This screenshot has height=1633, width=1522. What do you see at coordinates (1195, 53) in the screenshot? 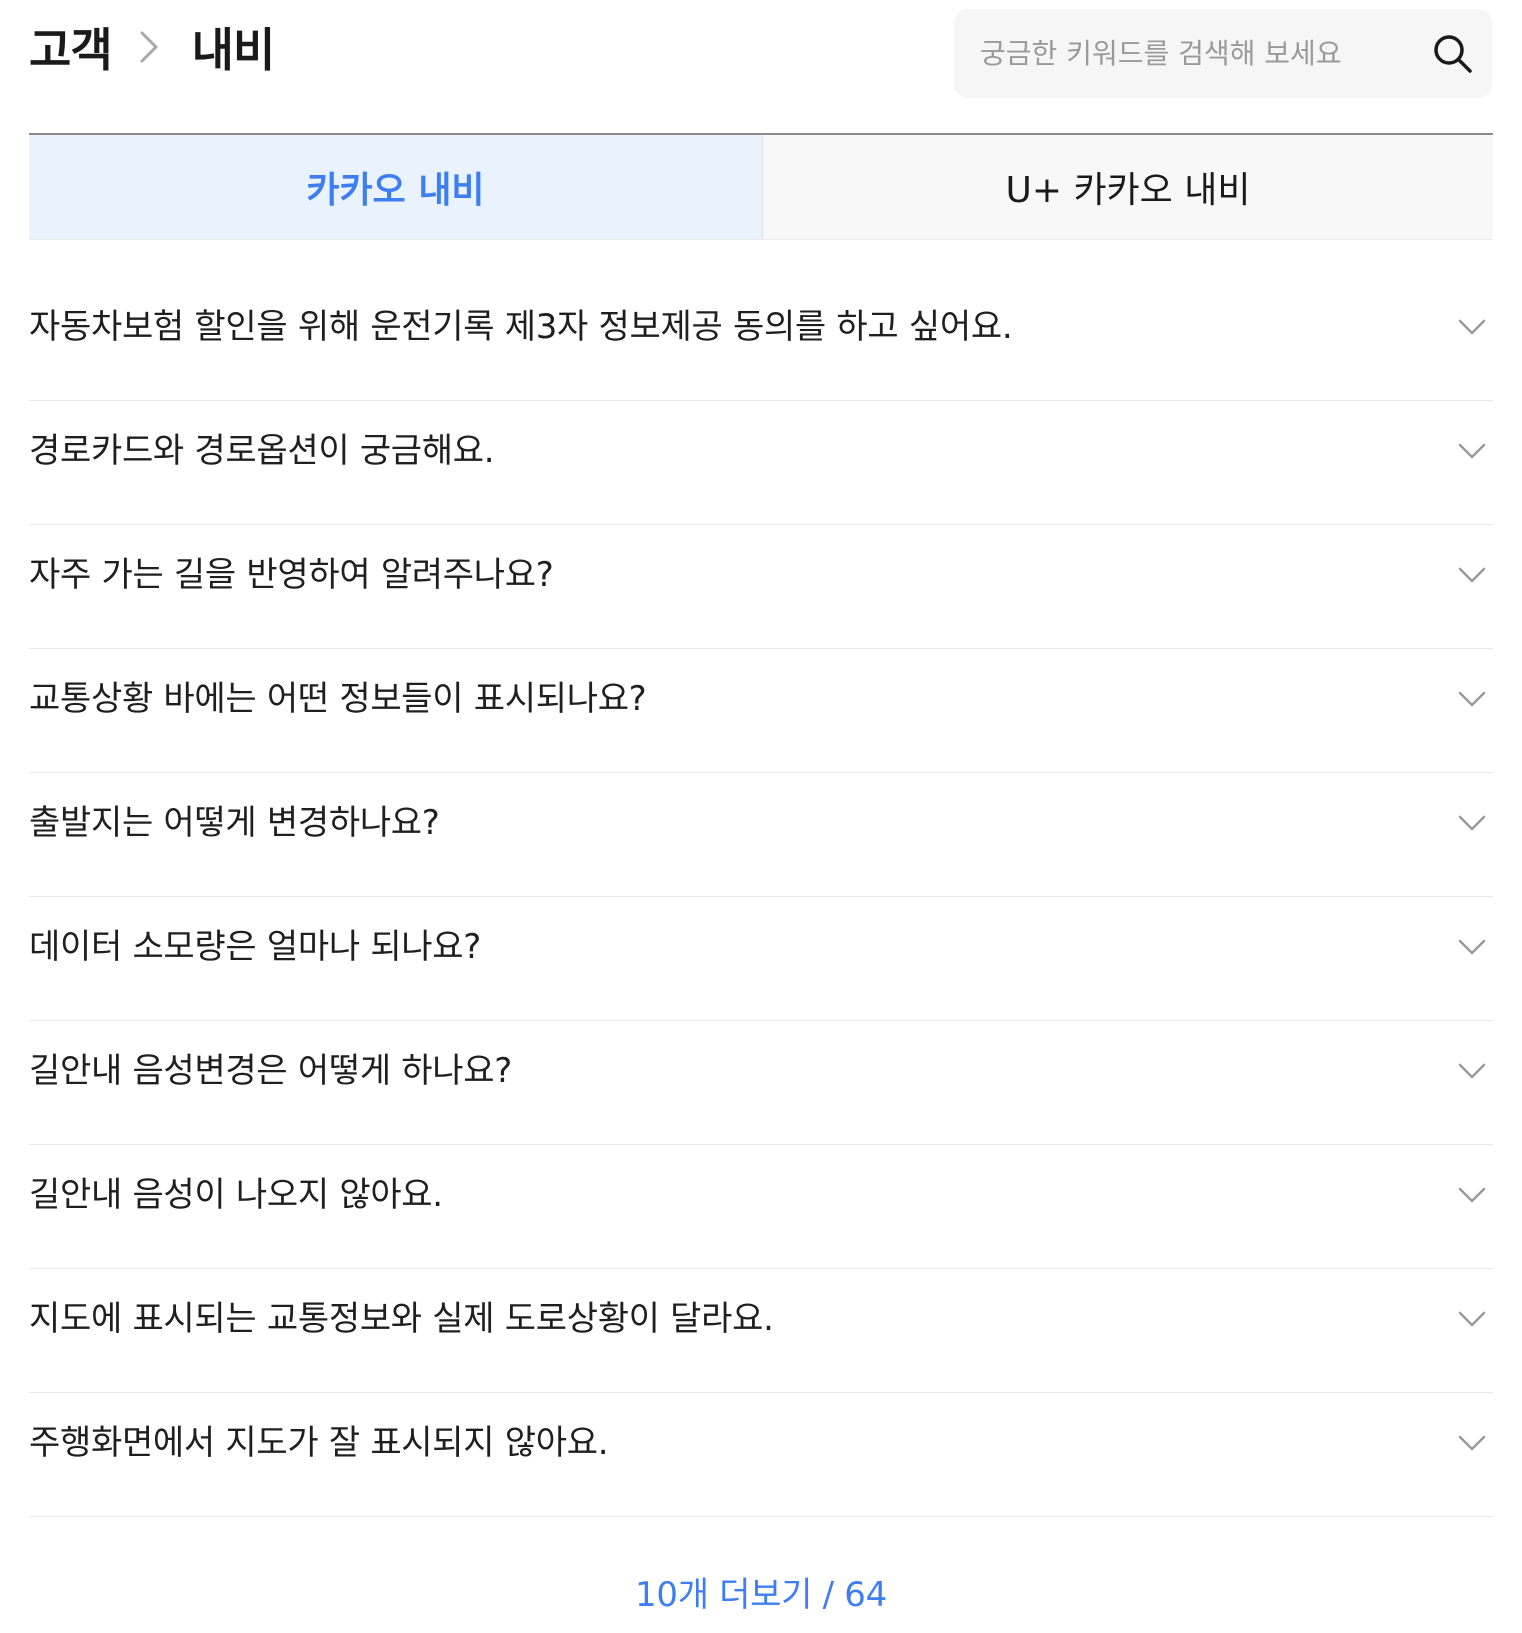
I see `search-input` at bounding box center [1195, 53].